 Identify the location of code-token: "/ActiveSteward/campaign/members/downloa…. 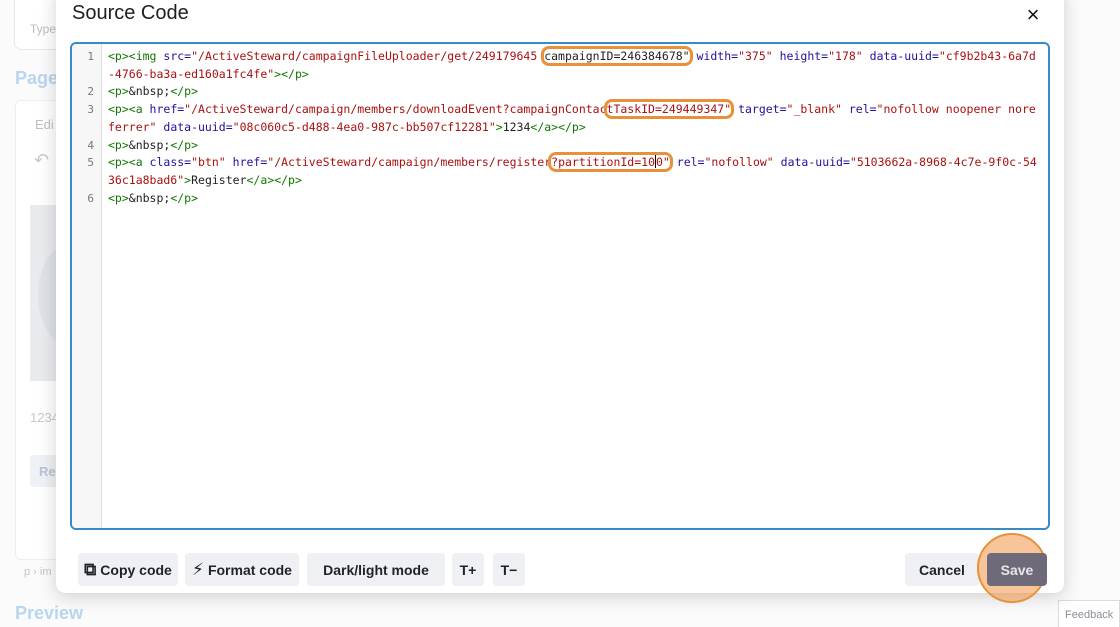
(395, 109).